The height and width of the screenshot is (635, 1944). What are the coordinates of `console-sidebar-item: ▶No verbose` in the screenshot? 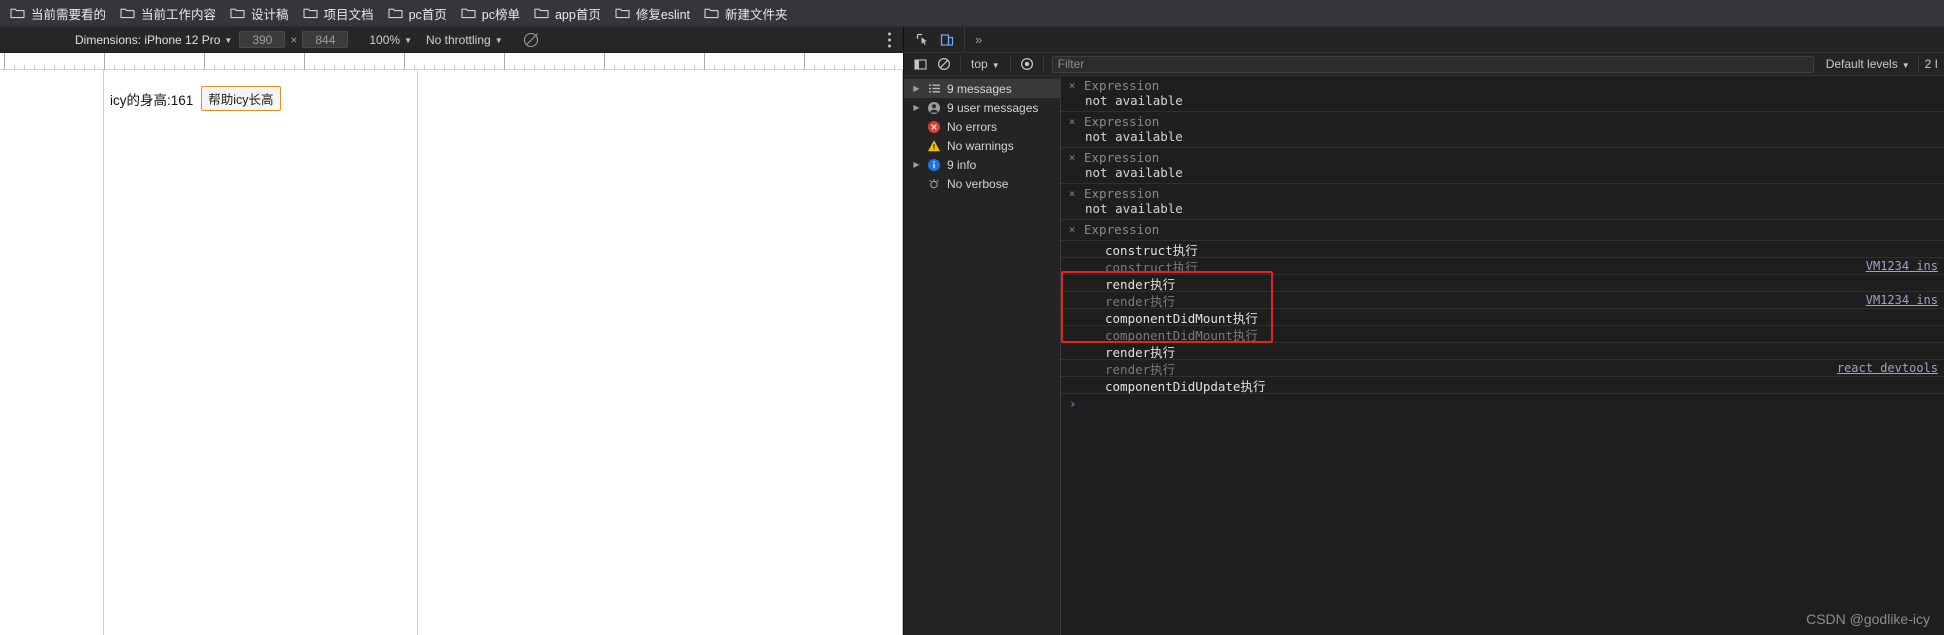 It's located at (982, 183).